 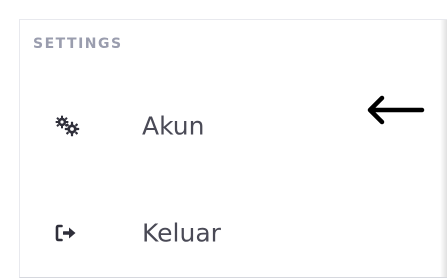 What do you see at coordinates (65, 233) in the screenshot?
I see `sign-out-icon` at bounding box center [65, 233].